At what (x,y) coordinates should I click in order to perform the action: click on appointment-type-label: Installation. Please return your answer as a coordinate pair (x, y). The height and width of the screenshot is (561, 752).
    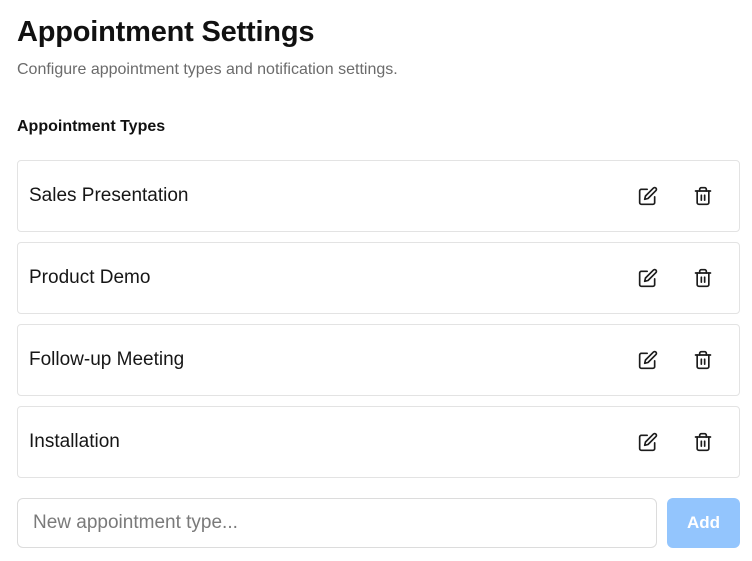
    Looking at the image, I should click on (74, 441).